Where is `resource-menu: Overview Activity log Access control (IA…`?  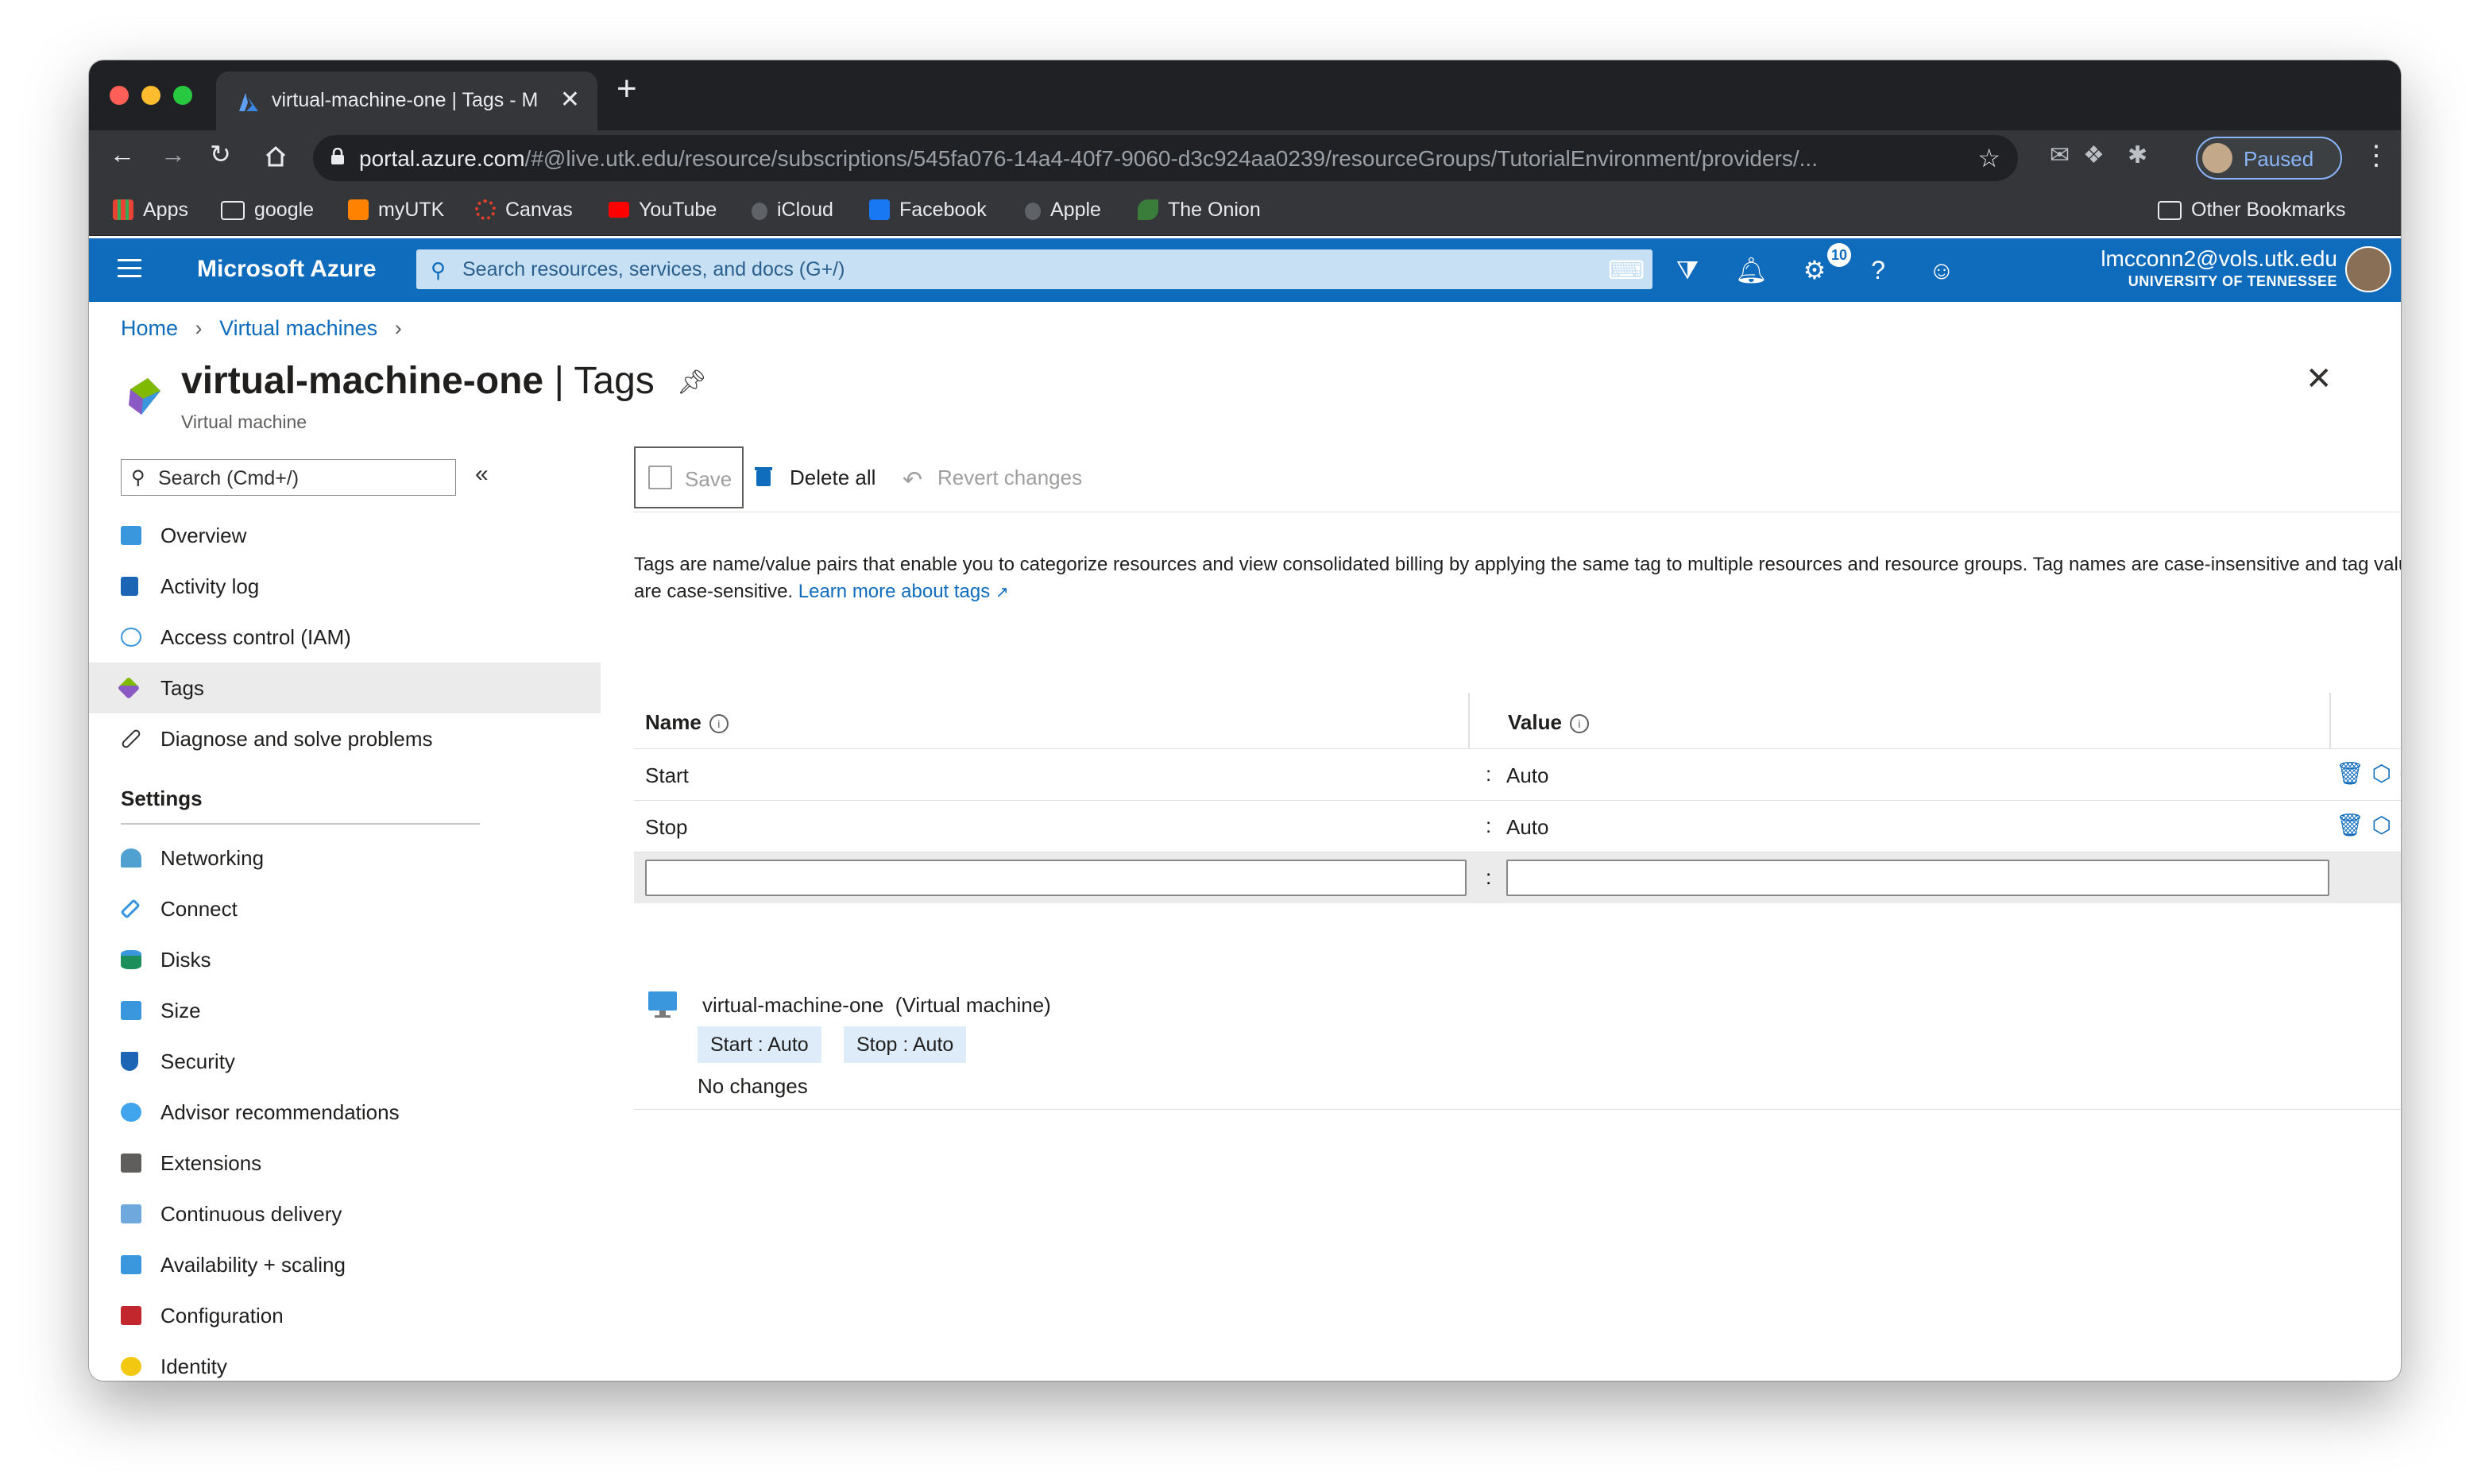 resource-menu: Overview Activity log Access control (IA… is located at coordinates (345, 946).